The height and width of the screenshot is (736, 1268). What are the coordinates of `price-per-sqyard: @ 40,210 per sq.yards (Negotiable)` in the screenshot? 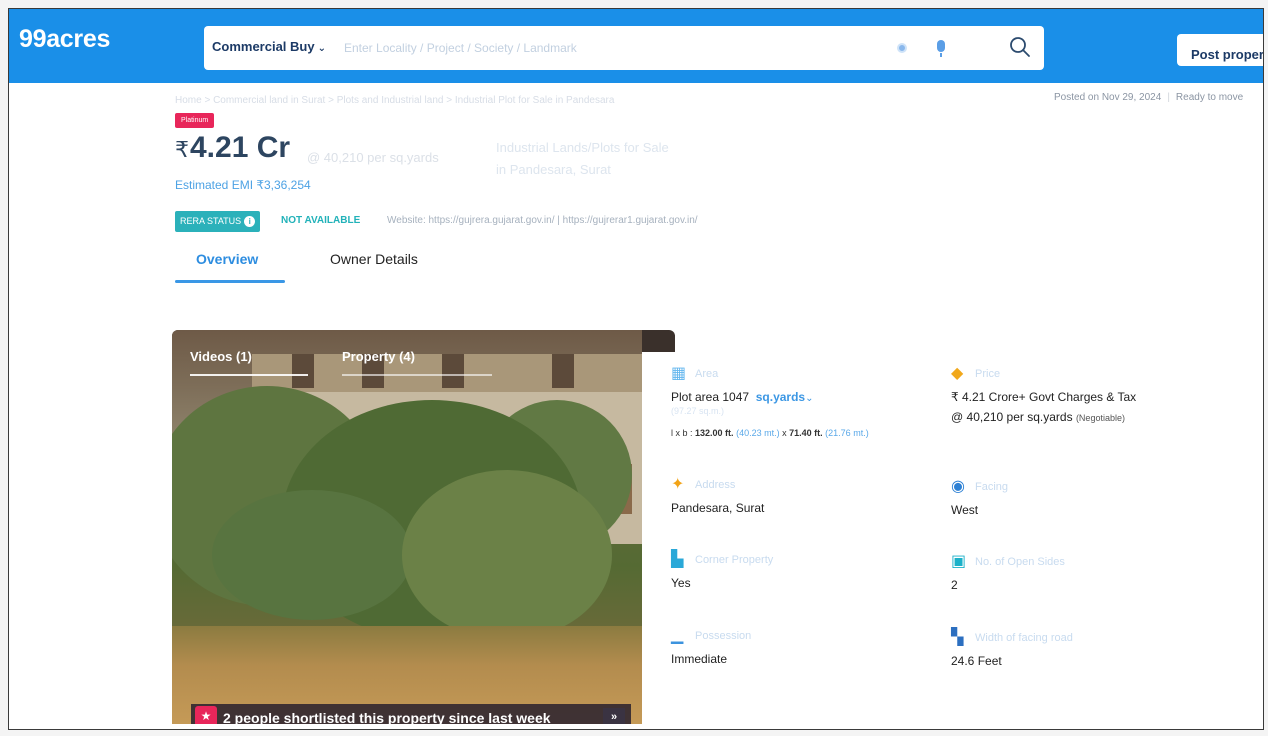 It's located at (1038, 417).